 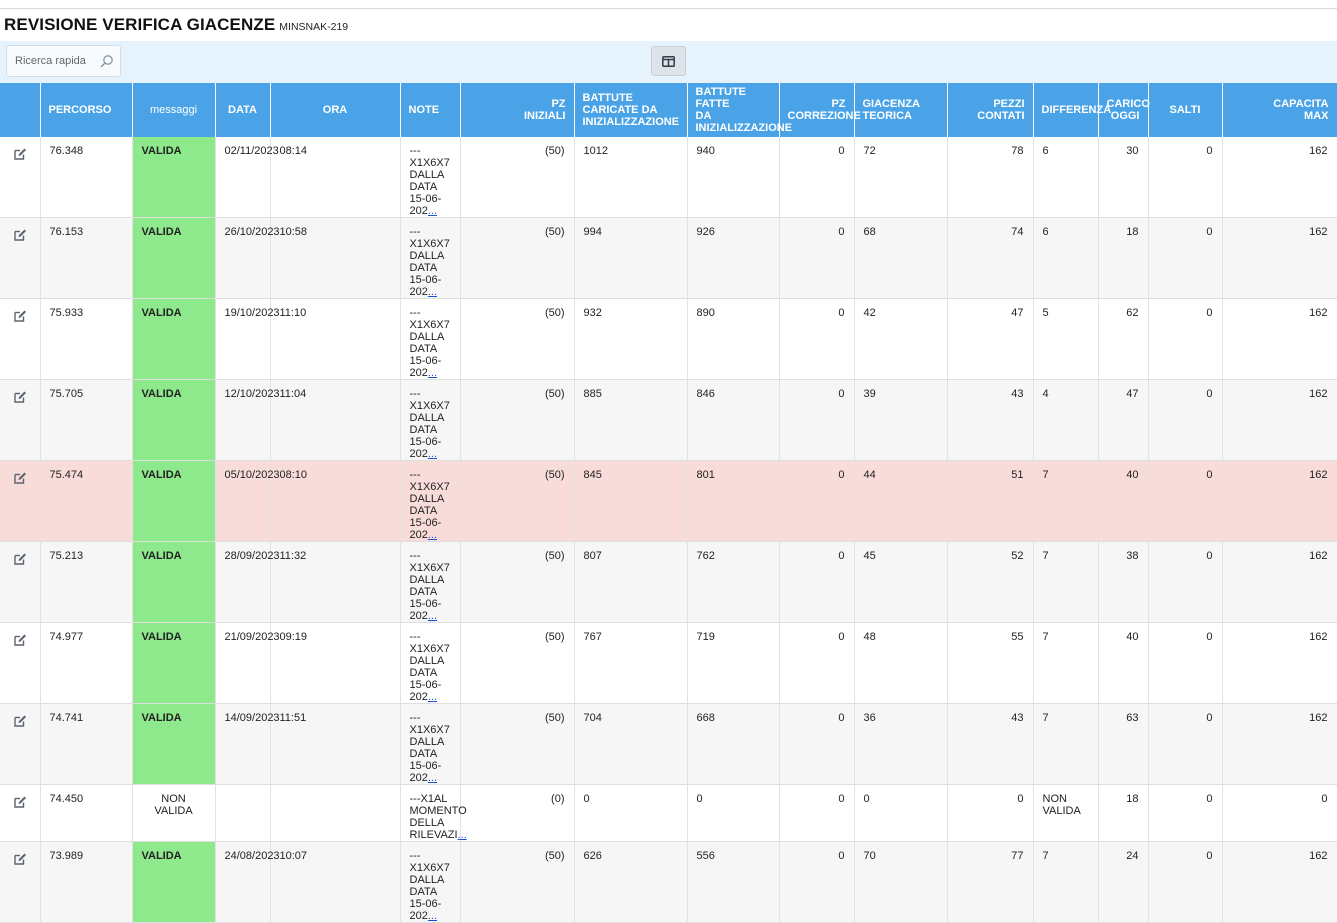 What do you see at coordinates (335, 177) in the screenshot?
I see `cell-ora: 08:14` at bounding box center [335, 177].